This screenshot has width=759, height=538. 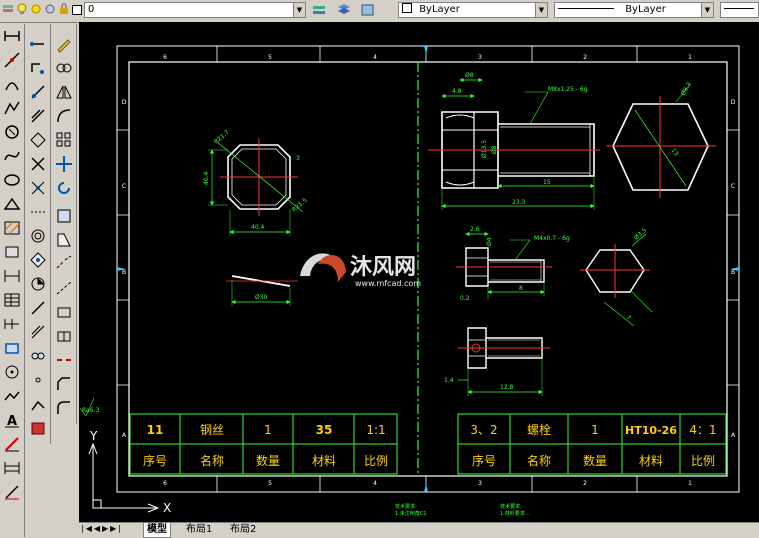 I want to click on chamfer-corner-icon, so click(x=64, y=384).